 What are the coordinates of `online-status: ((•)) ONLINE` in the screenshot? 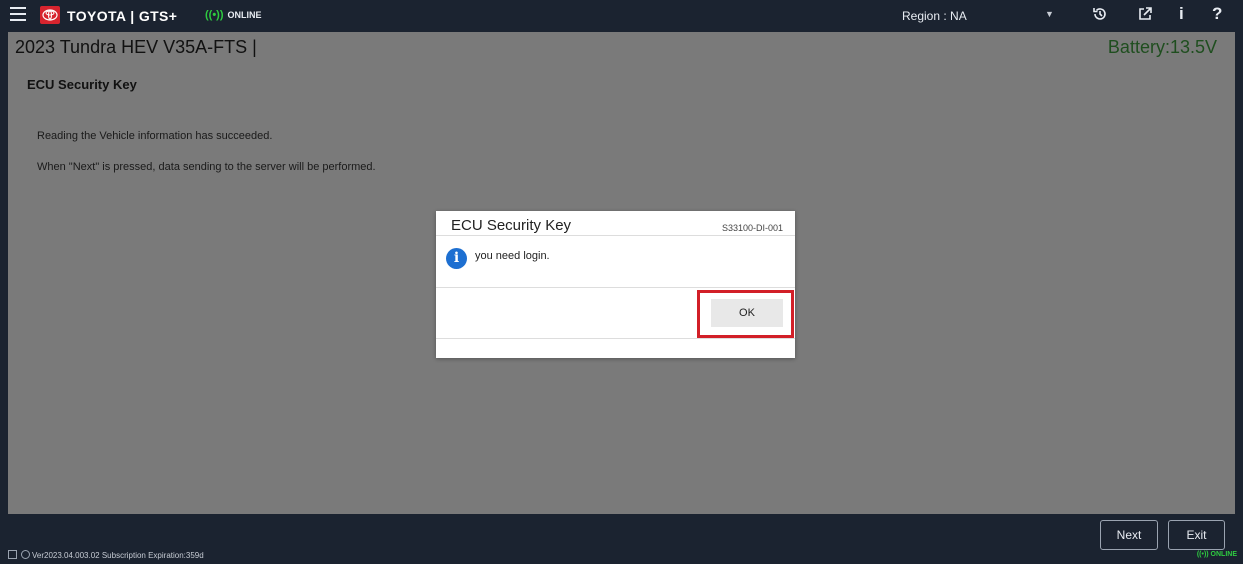 It's located at (233, 15).